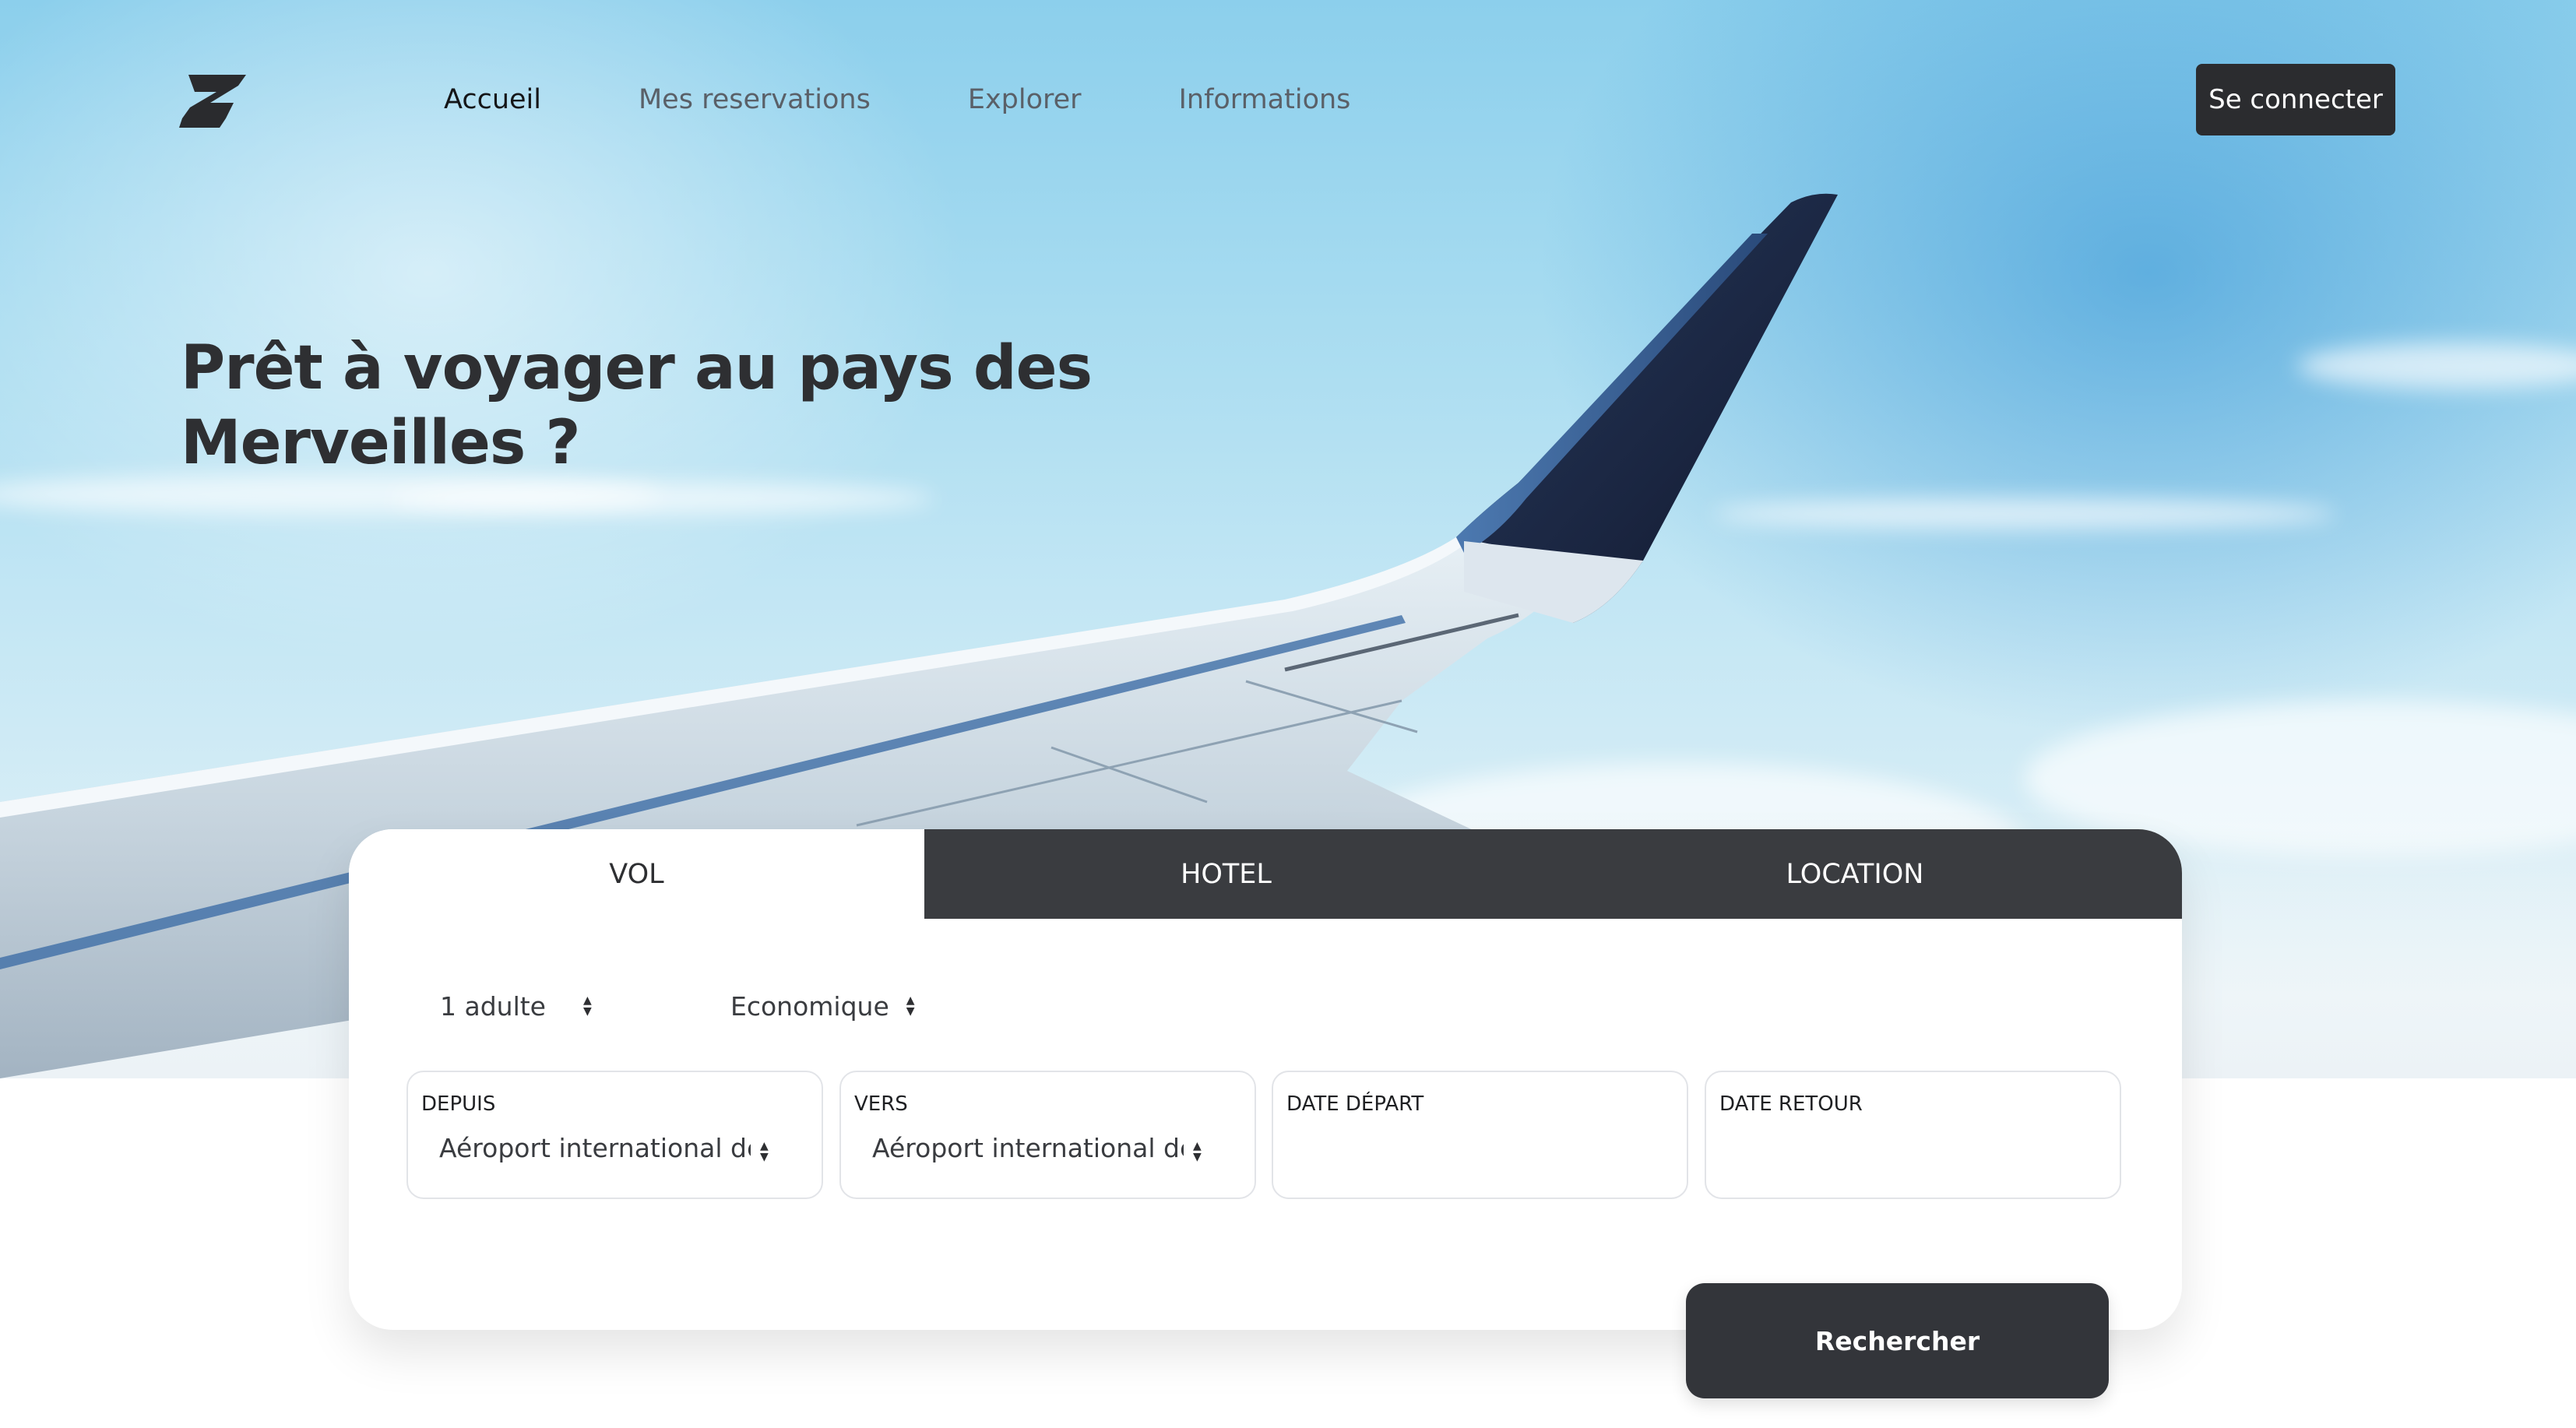  What do you see at coordinates (636, 874) in the screenshot?
I see `tab-vol: VOL` at bounding box center [636, 874].